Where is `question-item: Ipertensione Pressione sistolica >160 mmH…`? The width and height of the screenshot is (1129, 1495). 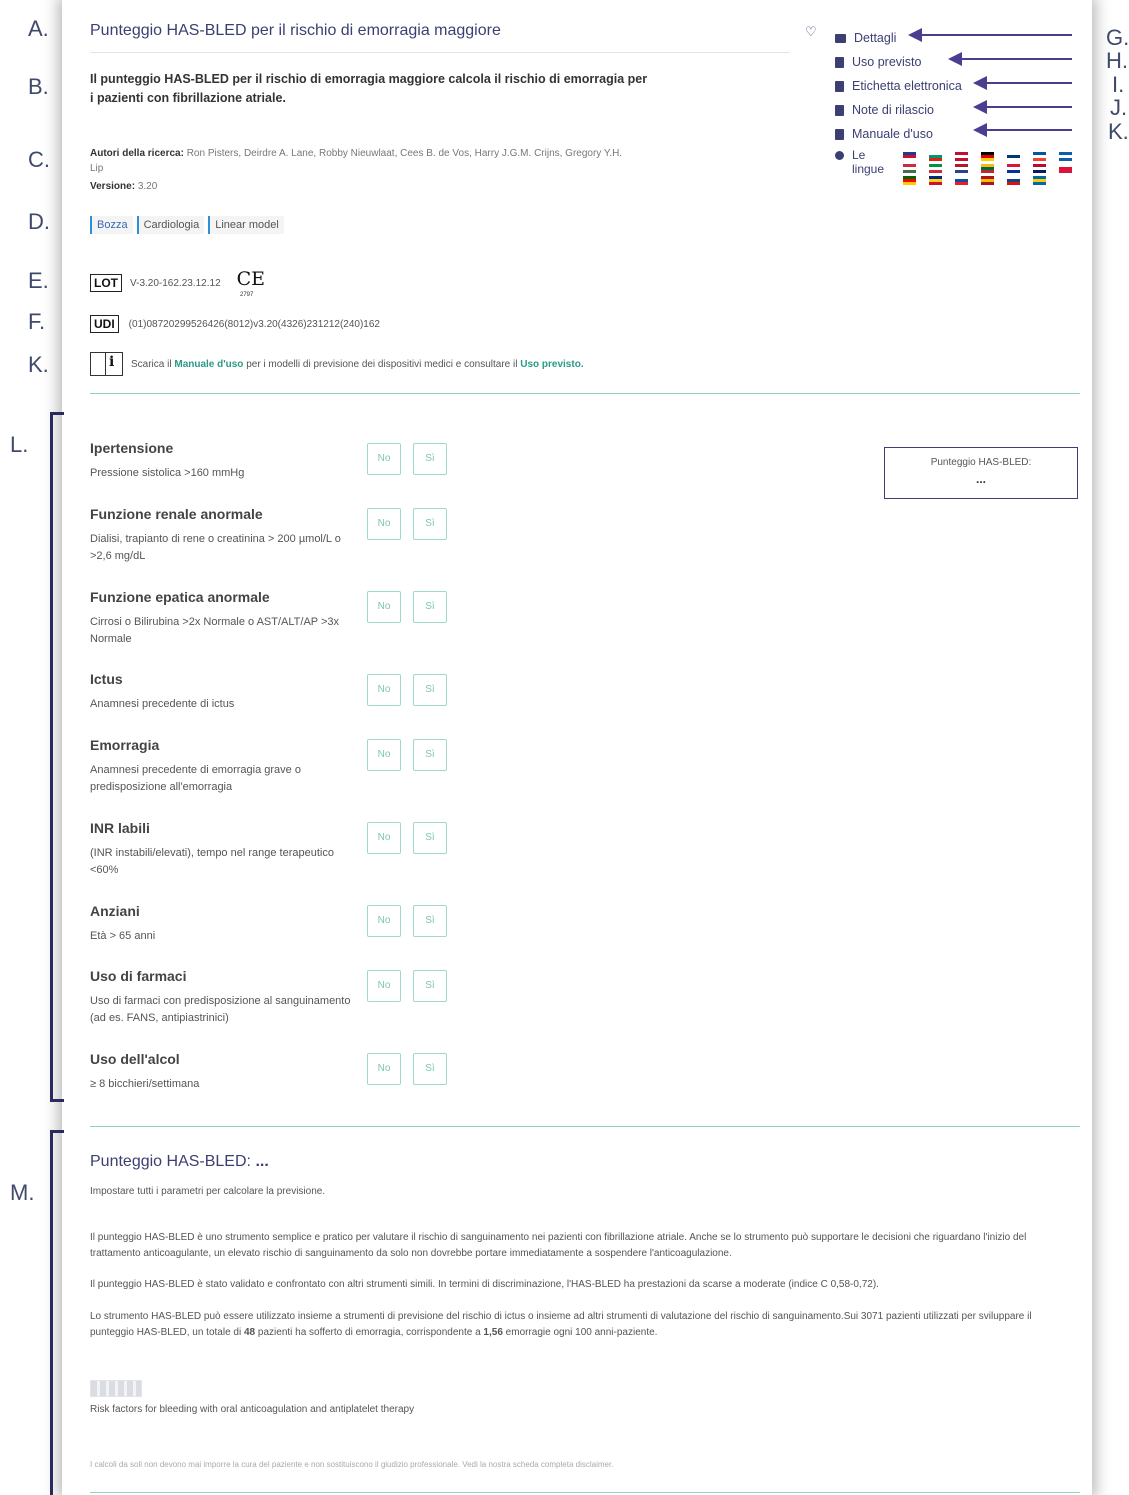 question-item: Ipertensione Pressione sistolica >160 mmH… is located at coordinates (225, 461).